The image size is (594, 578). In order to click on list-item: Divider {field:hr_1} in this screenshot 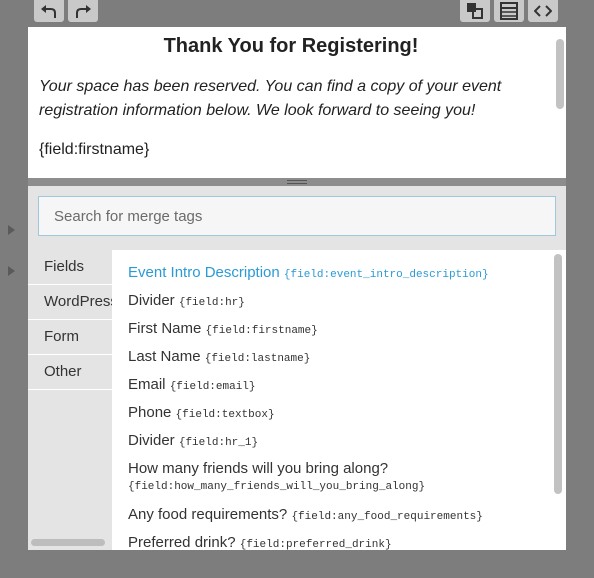, I will do `click(193, 440)`.